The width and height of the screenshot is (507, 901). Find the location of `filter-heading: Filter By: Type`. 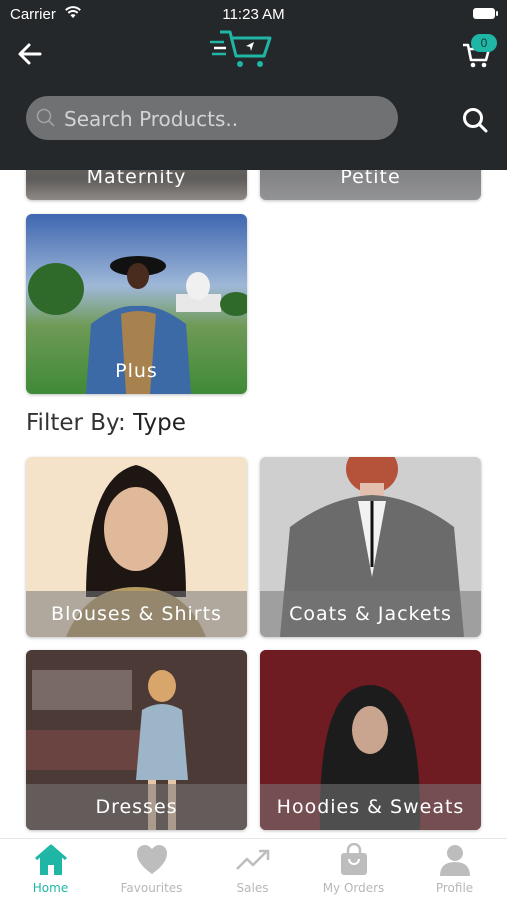

filter-heading: Filter By: Type is located at coordinates (106, 423).